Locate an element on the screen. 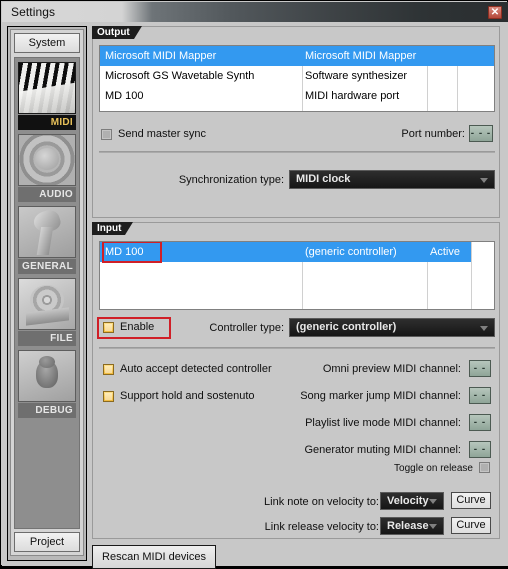  omni-preview-channel-field: - - is located at coordinates (480, 368).